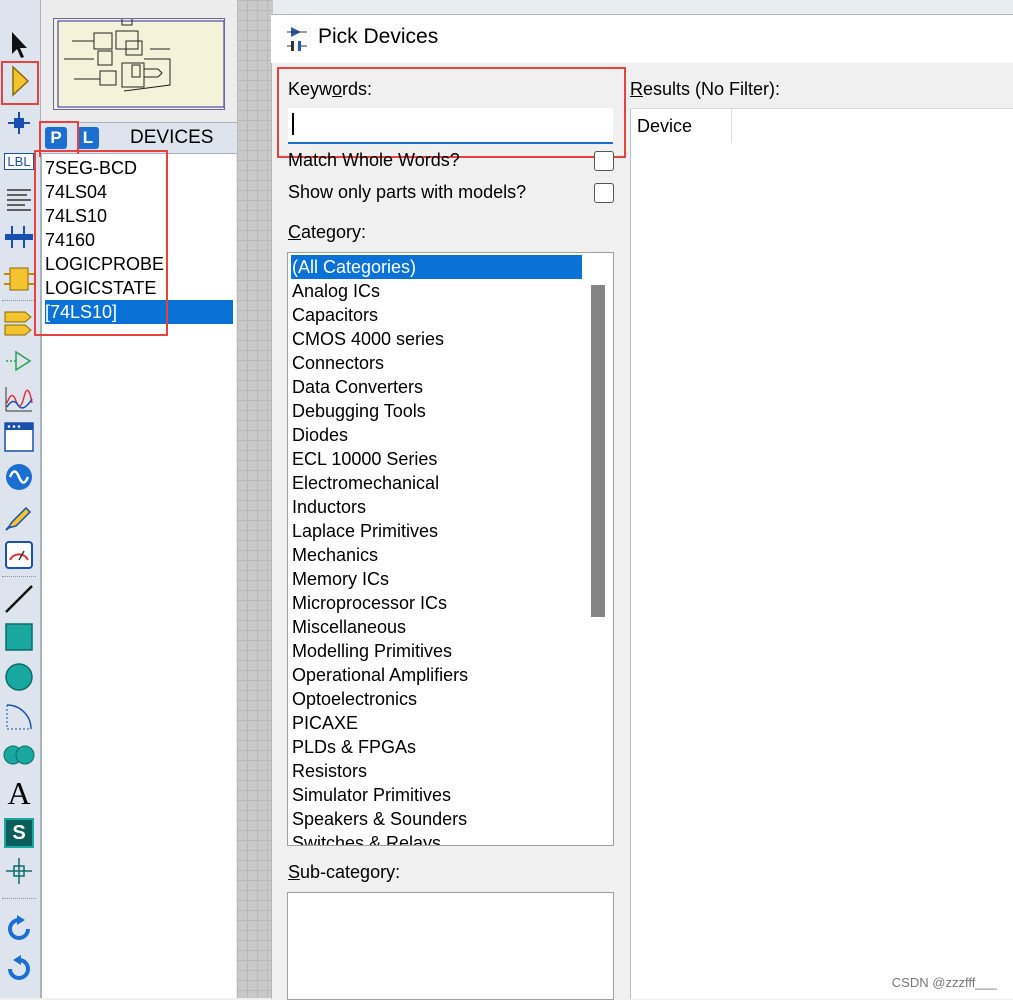 The image size is (1013, 1000). What do you see at coordinates (407, 192) in the screenshot?
I see `show-models-label: Show only parts with models?` at bounding box center [407, 192].